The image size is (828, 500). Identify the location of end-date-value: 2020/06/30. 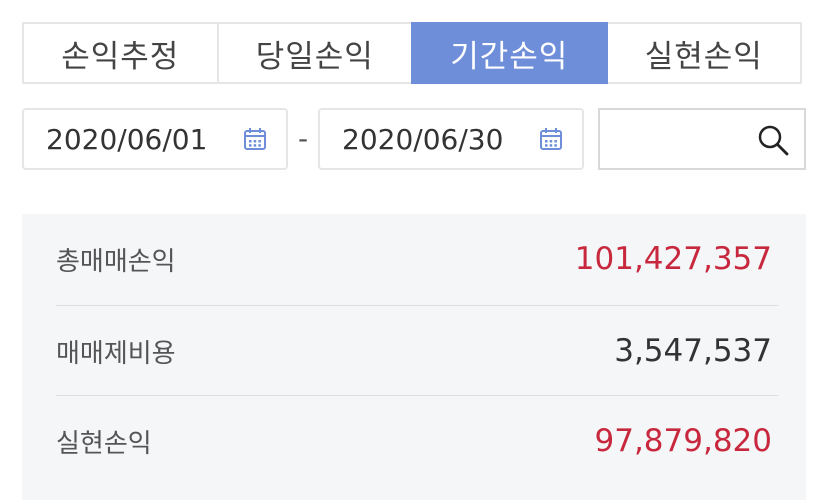
(423, 139).